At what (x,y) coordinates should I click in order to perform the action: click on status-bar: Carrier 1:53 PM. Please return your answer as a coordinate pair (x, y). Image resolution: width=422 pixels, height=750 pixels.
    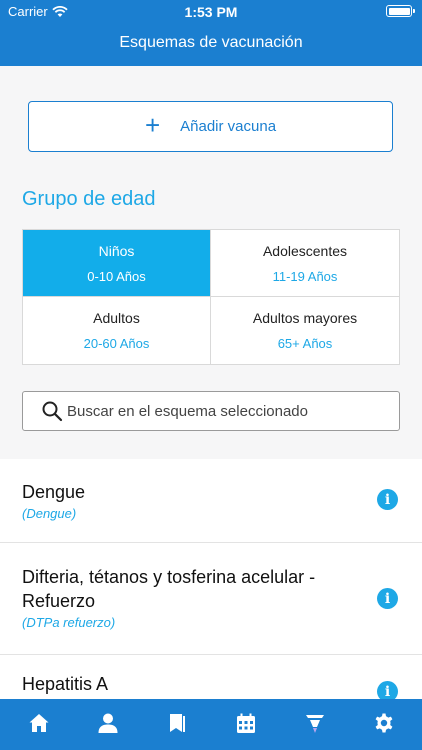
    Looking at the image, I should click on (211, 11).